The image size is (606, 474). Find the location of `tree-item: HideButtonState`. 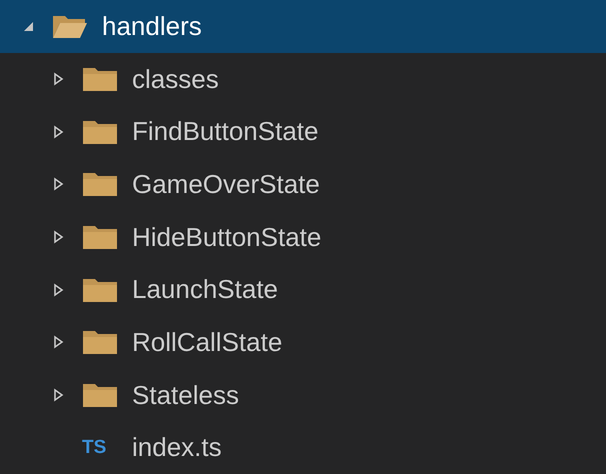

tree-item: HideButtonState is located at coordinates (303, 237).